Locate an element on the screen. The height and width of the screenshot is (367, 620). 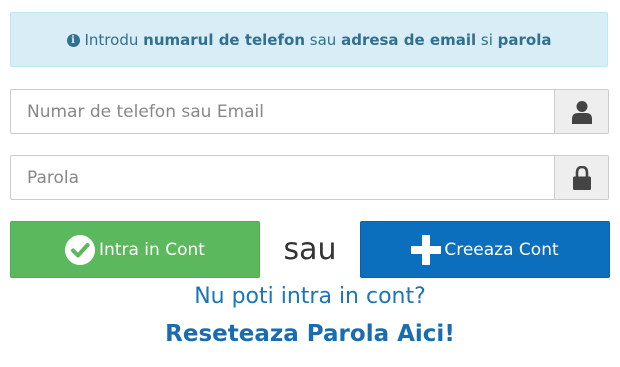
alert-text-email: adresa de email is located at coordinates (409, 39).